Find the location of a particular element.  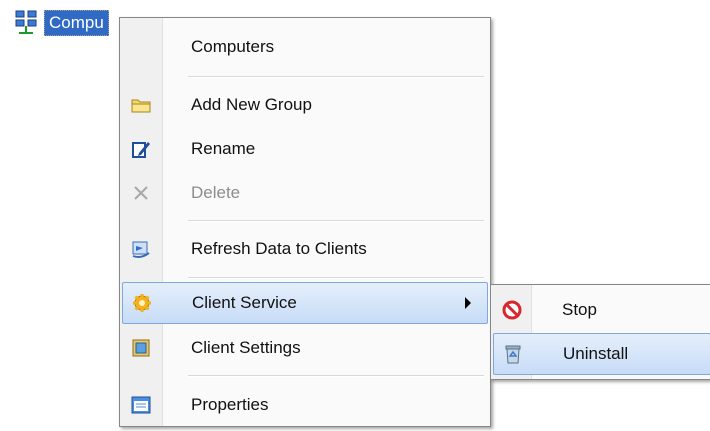

stop-icon is located at coordinates (512, 310).